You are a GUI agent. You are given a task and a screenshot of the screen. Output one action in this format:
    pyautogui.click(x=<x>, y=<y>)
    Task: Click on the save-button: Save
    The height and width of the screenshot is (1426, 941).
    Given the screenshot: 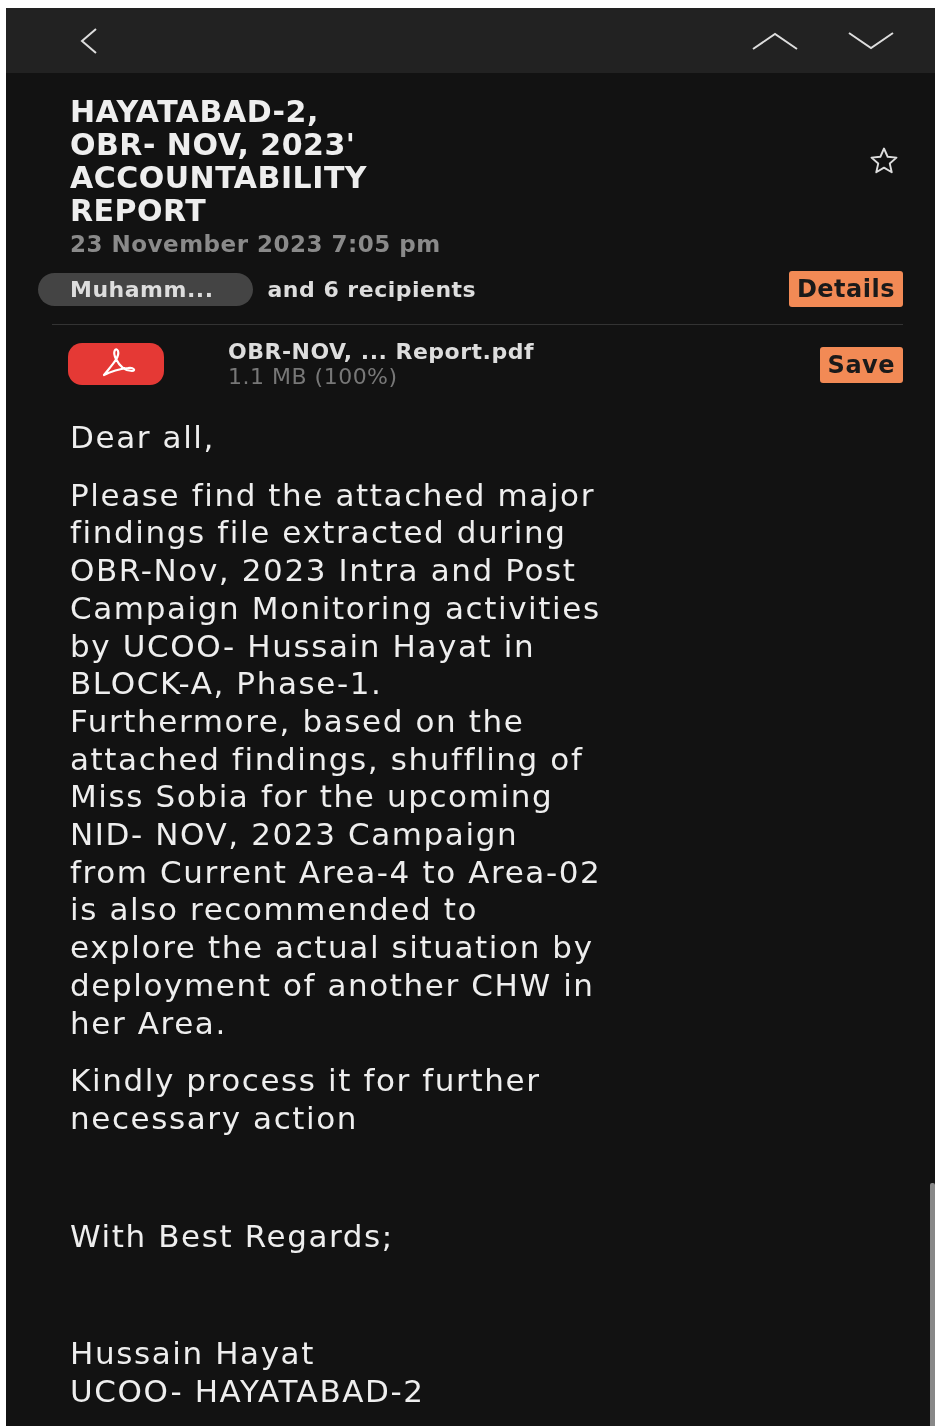 What is the action you would take?
    pyautogui.click(x=861, y=365)
    